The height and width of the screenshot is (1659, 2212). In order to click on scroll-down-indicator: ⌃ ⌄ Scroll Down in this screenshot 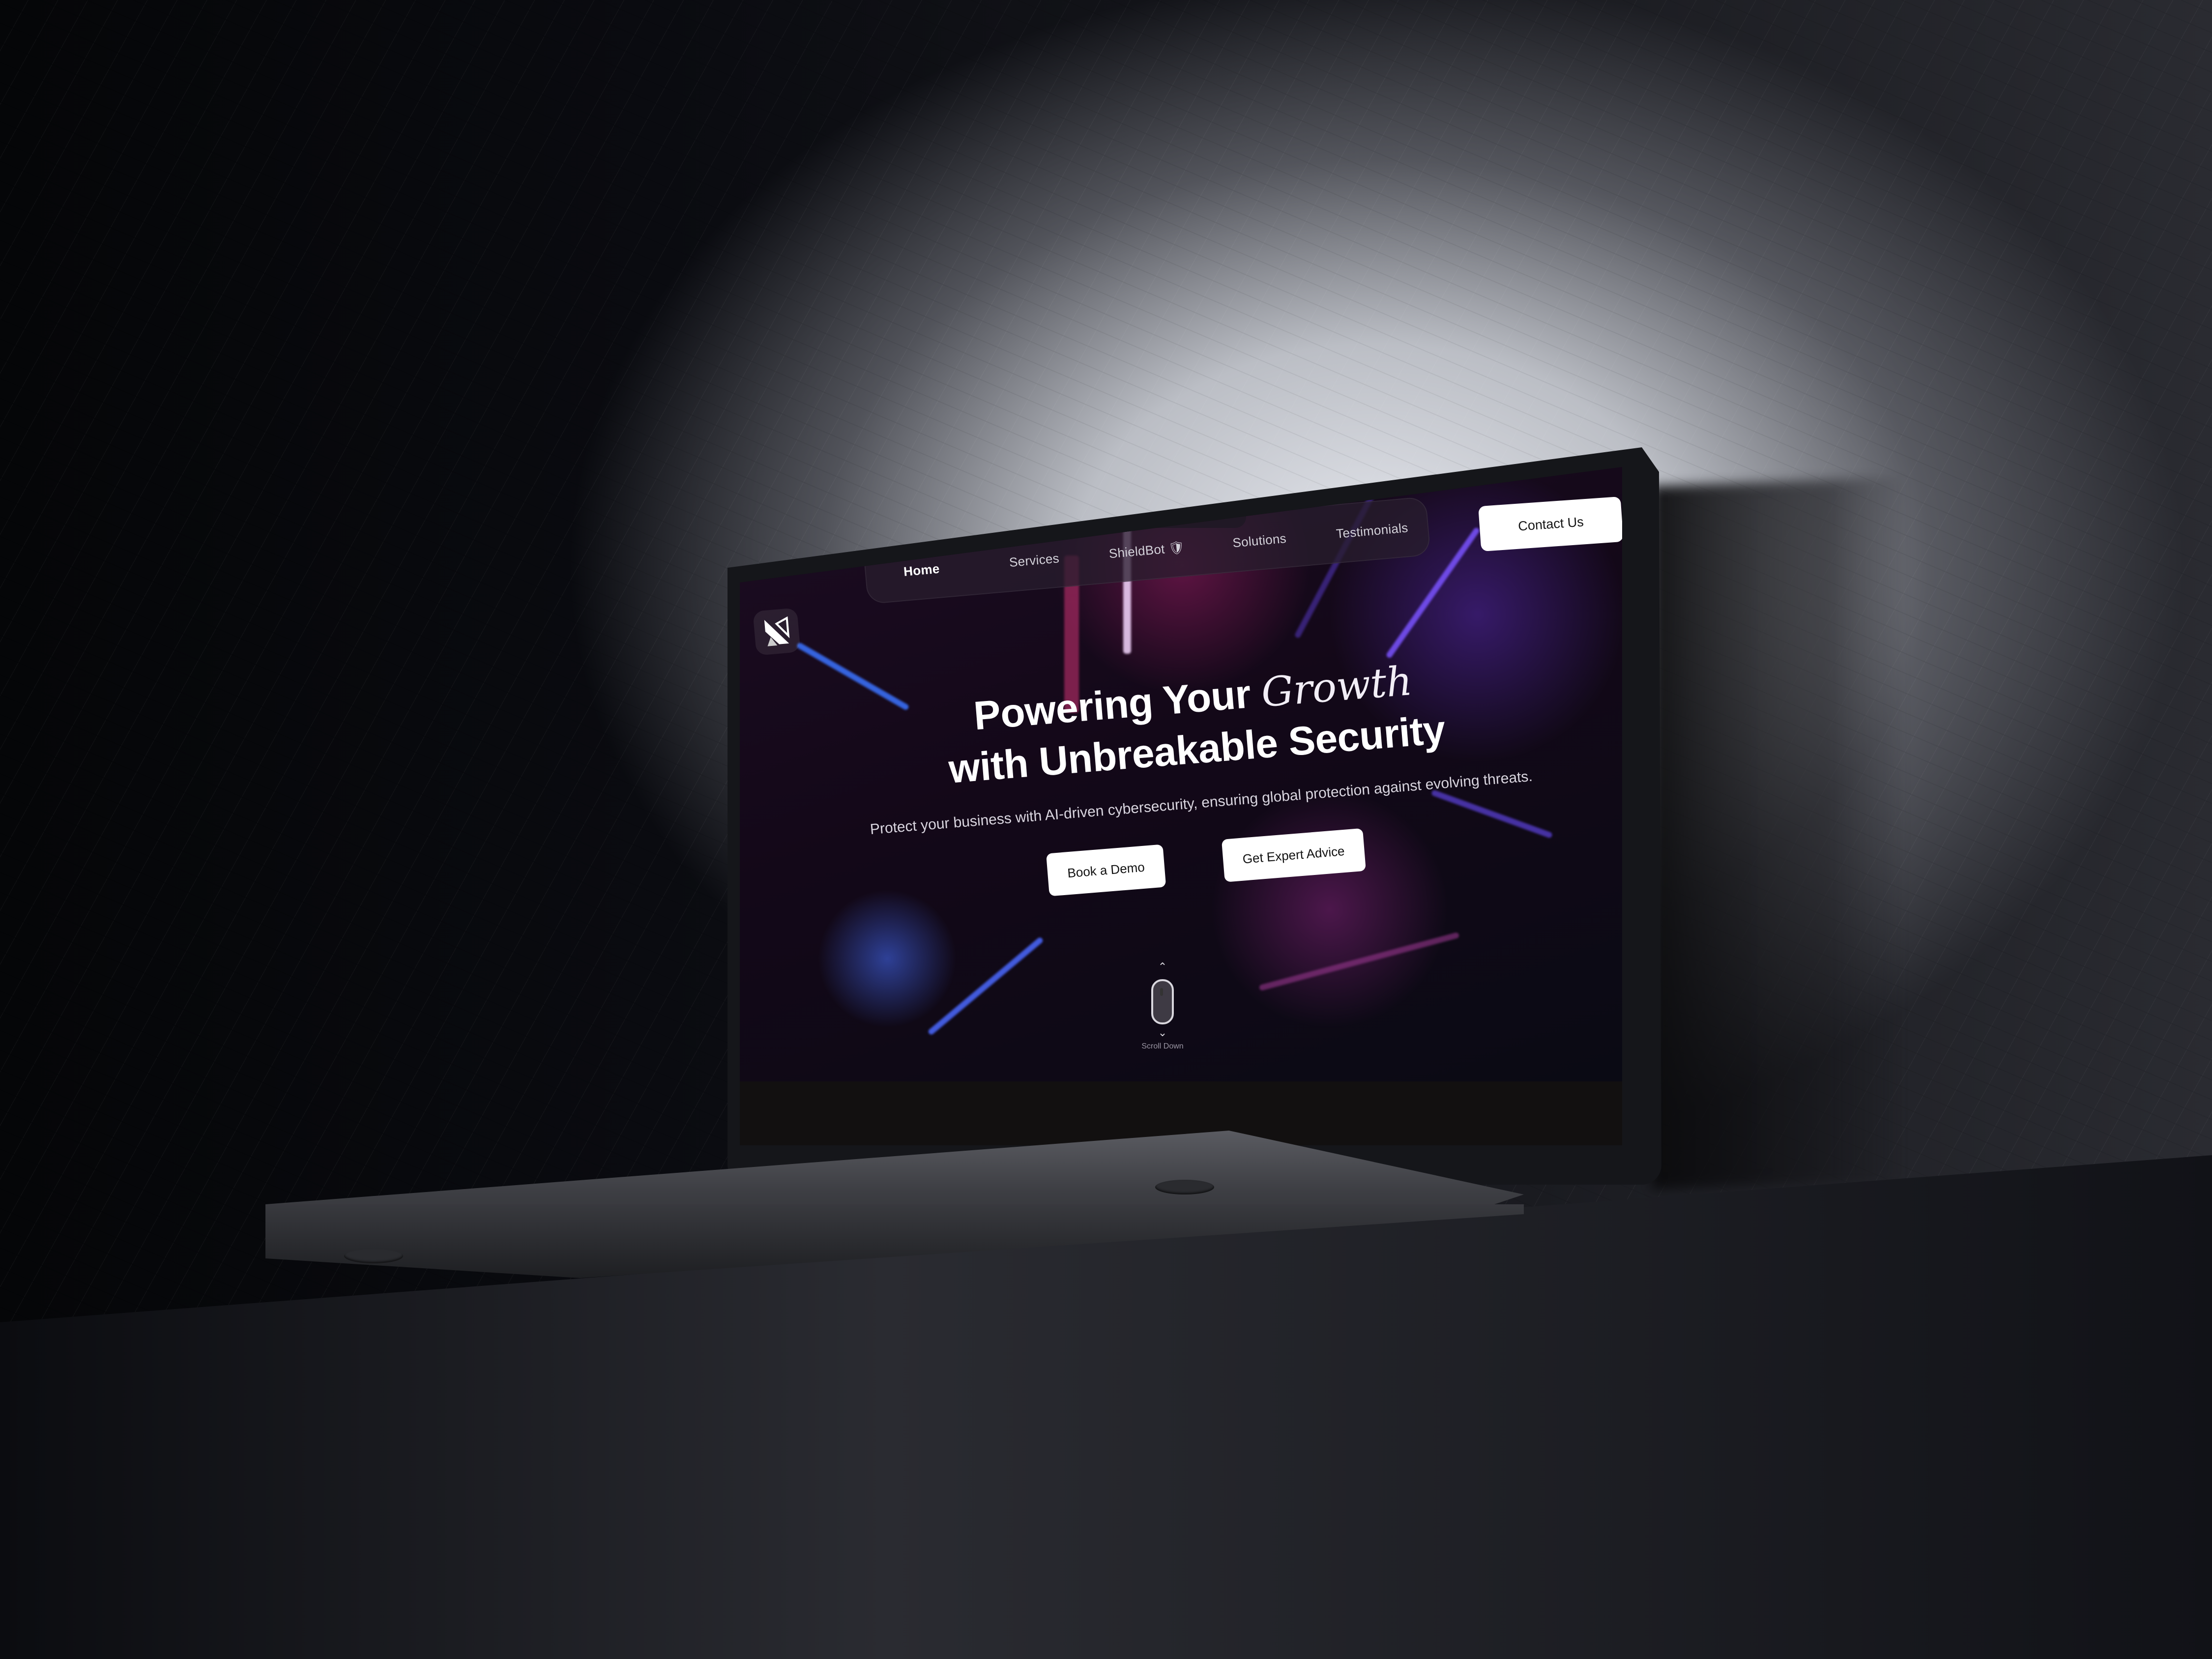, I will do `click(1162, 1006)`.